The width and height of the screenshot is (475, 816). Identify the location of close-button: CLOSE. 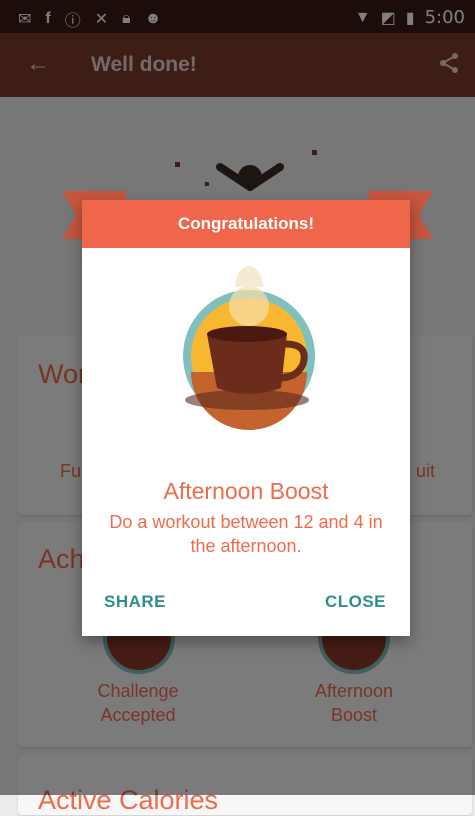
(355, 602).